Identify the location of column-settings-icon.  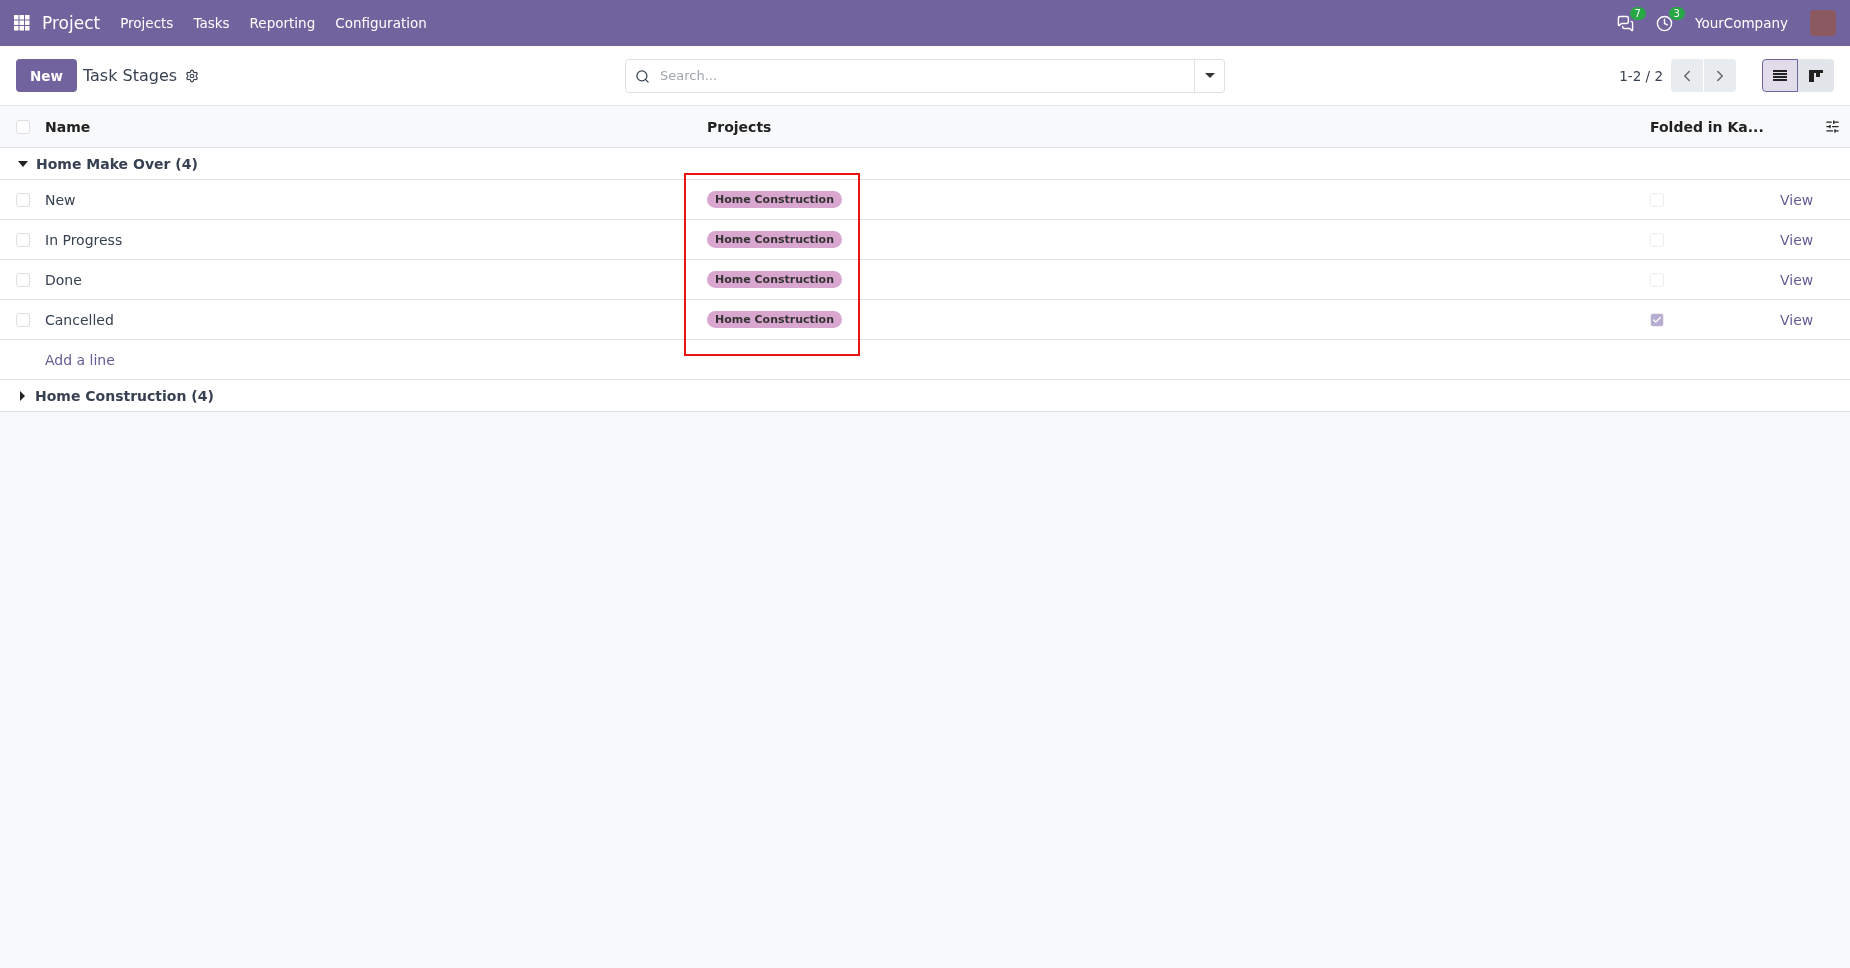
(1832, 126).